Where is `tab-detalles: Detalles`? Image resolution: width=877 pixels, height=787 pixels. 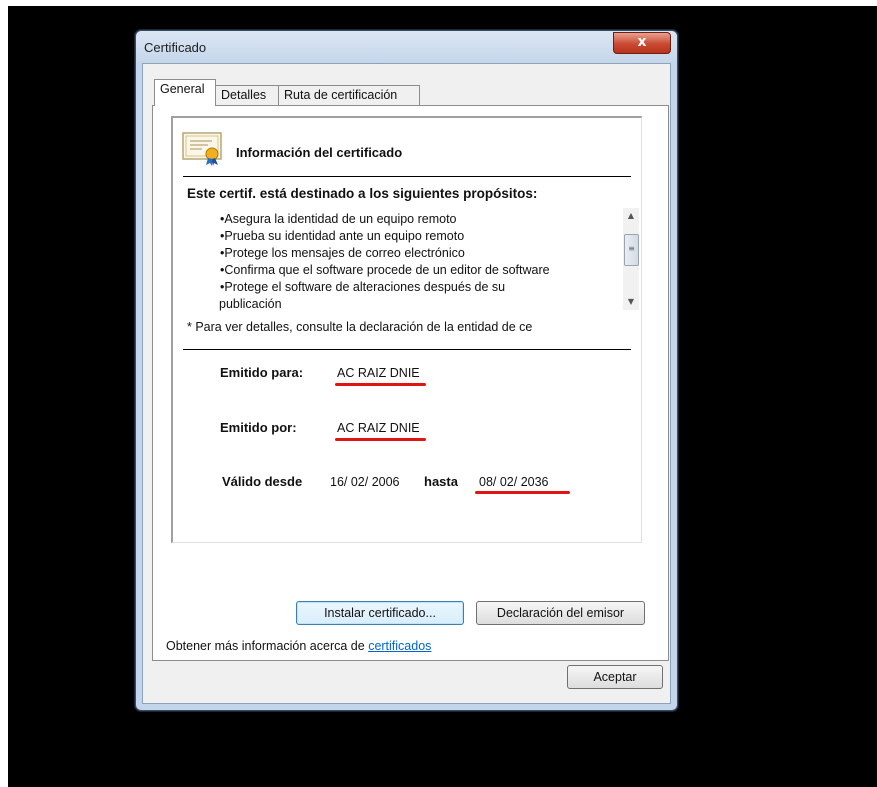 tab-detalles: Detalles is located at coordinates (247, 95).